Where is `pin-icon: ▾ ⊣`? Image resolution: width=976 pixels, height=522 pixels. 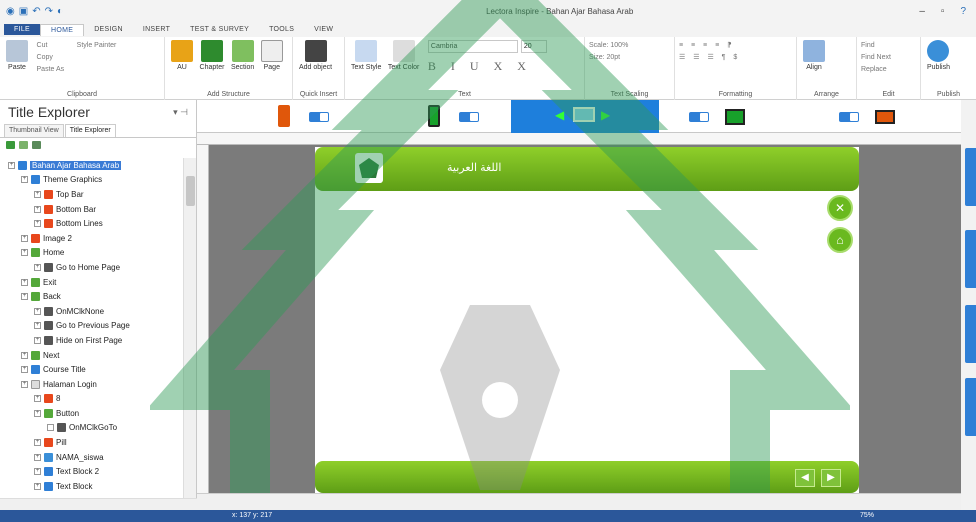
pin-icon: ▾ ⊣ is located at coordinates (180, 112).